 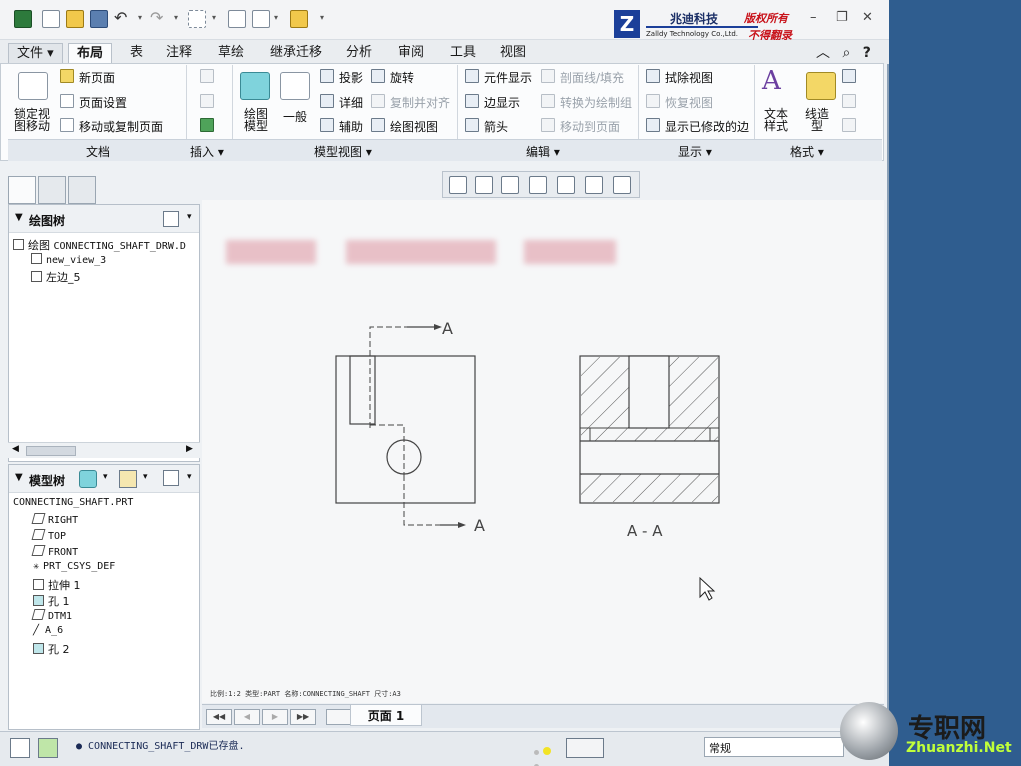 What do you see at coordinates (20, 748) in the screenshot?
I see `toggle-navigator-icon` at bounding box center [20, 748].